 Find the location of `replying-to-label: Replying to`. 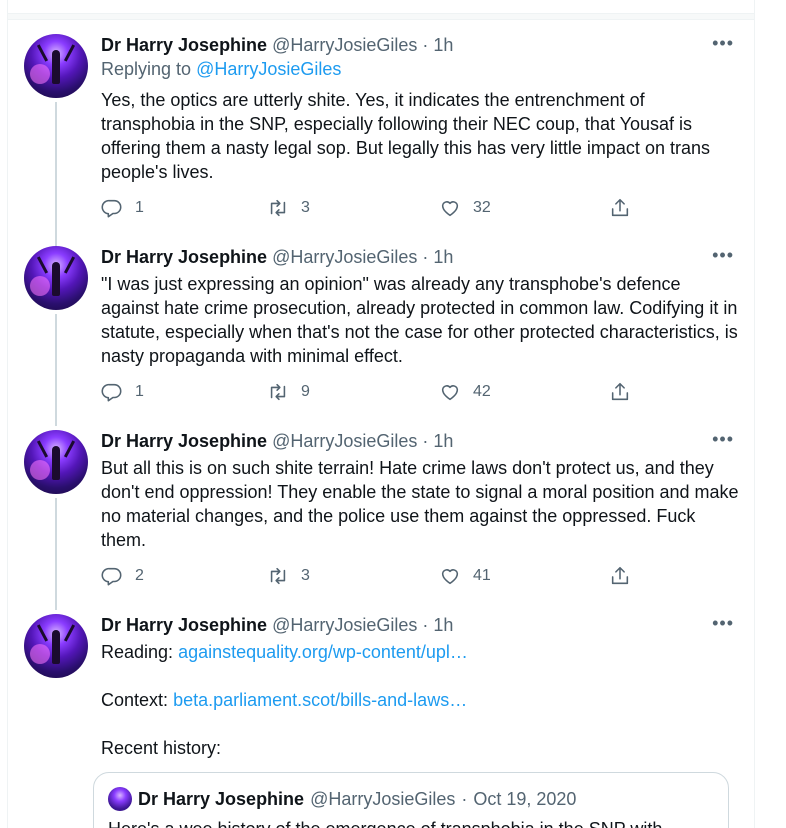

replying-to-label: Replying to is located at coordinates (146, 69).